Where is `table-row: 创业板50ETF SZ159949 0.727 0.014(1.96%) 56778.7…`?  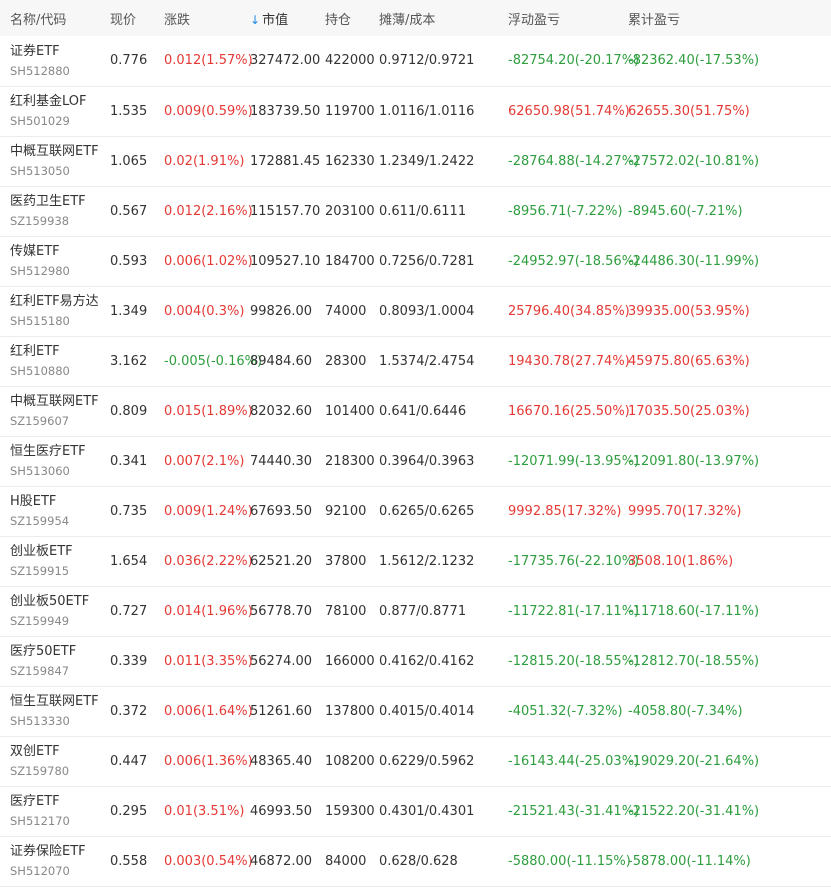
table-row: 创业板50ETF SZ159949 0.727 0.014(1.96%) 56778.7… is located at coordinates (415, 611).